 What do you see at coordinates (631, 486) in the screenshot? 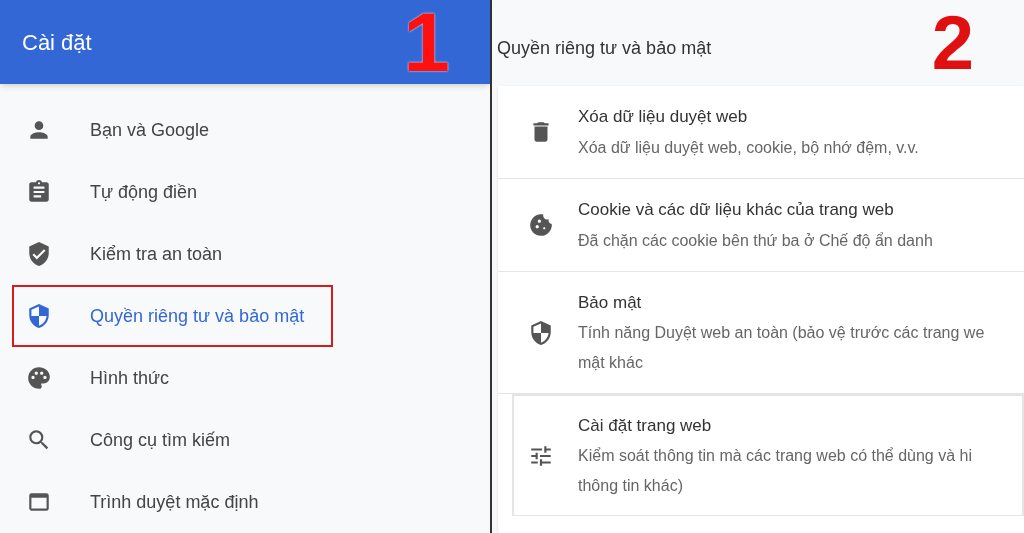
I see `row-description: thông tin khác)` at bounding box center [631, 486].